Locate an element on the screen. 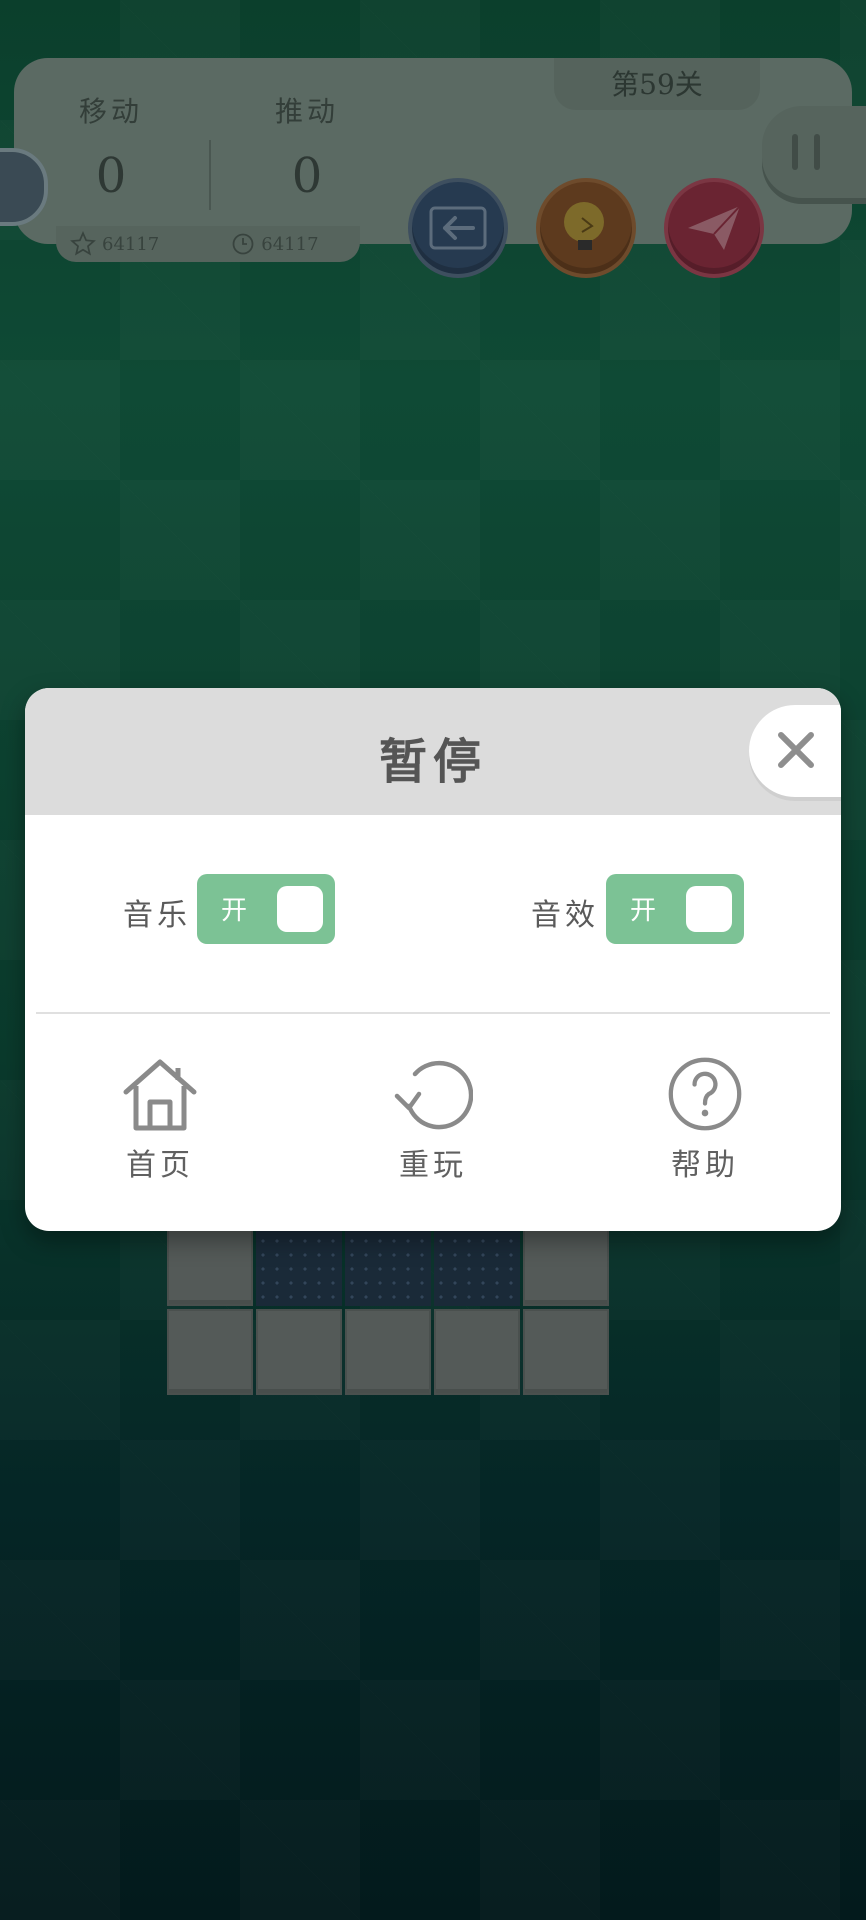 The image size is (866, 1920). paper-plane-icon is located at coordinates (714, 227).